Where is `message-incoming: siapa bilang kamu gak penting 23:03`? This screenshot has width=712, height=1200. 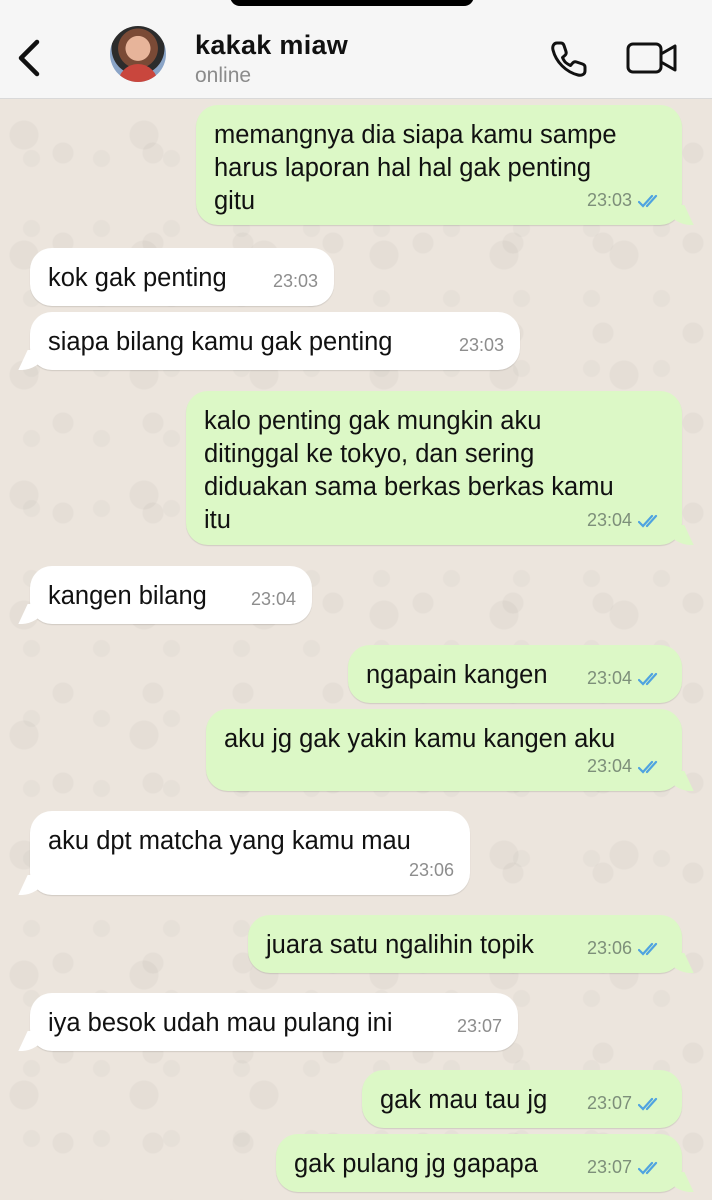
message-incoming: siapa bilang kamu gak penting 23:03 is located at coordinates (275, 341).